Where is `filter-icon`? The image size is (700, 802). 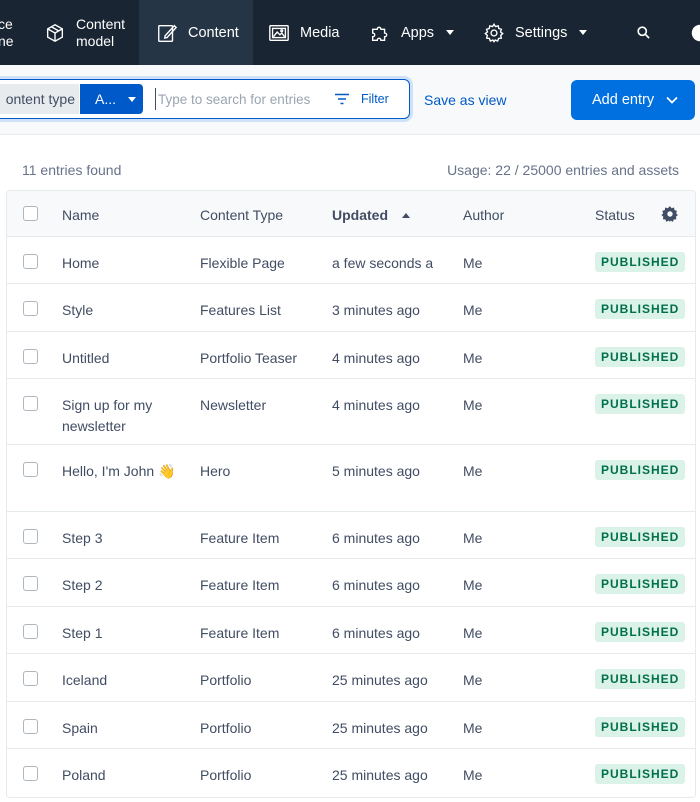 filter-icon is located at coordinates (342, 99).